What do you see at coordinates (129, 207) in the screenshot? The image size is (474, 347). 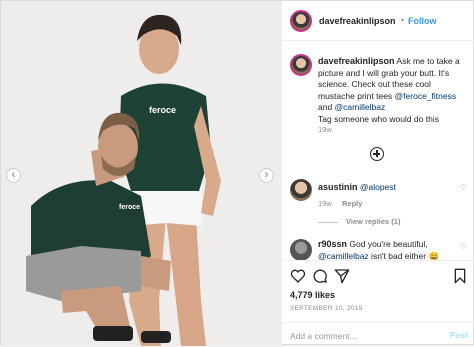 I see `shirt-logo-man: feroce` at bounding box center [129, 207].